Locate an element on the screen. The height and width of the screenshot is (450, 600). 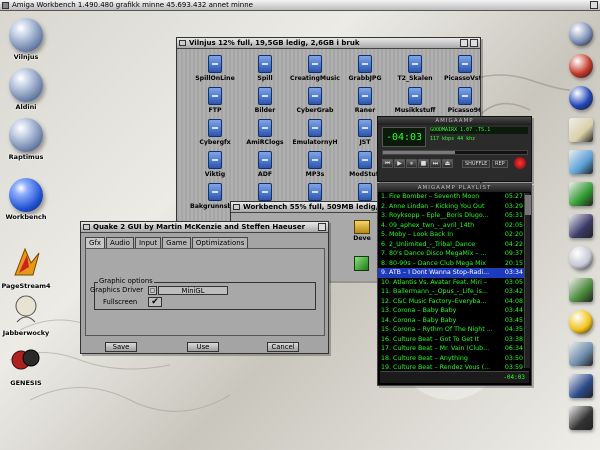
tab-audio: Audio is located at coordinates (120, 242).